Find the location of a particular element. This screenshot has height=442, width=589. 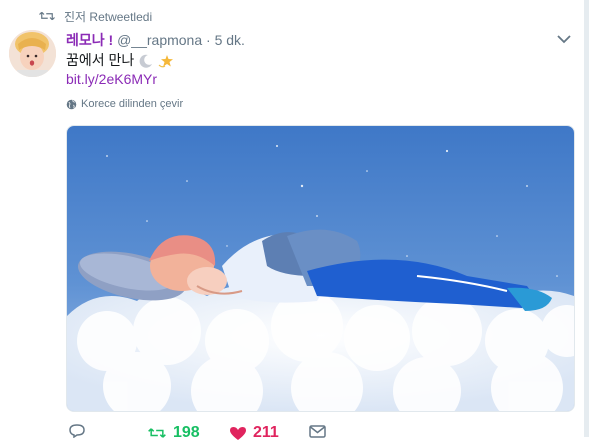

like-button: 211 is located at coordinates (254, 433).